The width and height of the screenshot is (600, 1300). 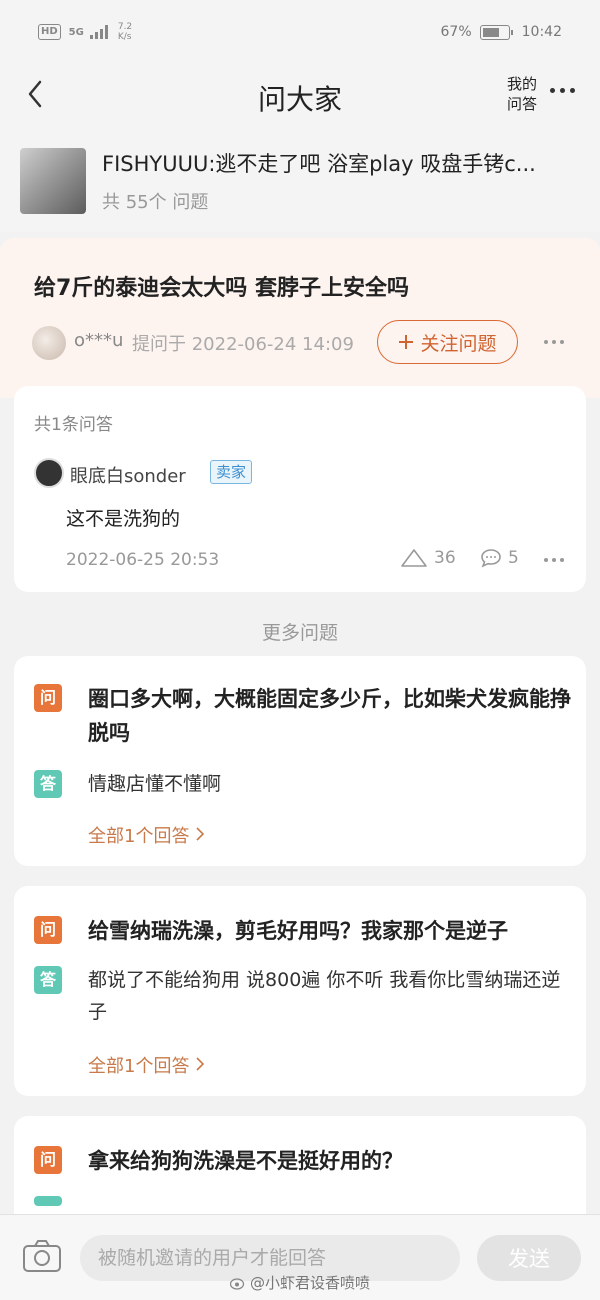 What do you see at coordinates (128, 476) in the screenshot?
I see `answerer-name: 眼底白sonder` at bounding box center [128, 476].